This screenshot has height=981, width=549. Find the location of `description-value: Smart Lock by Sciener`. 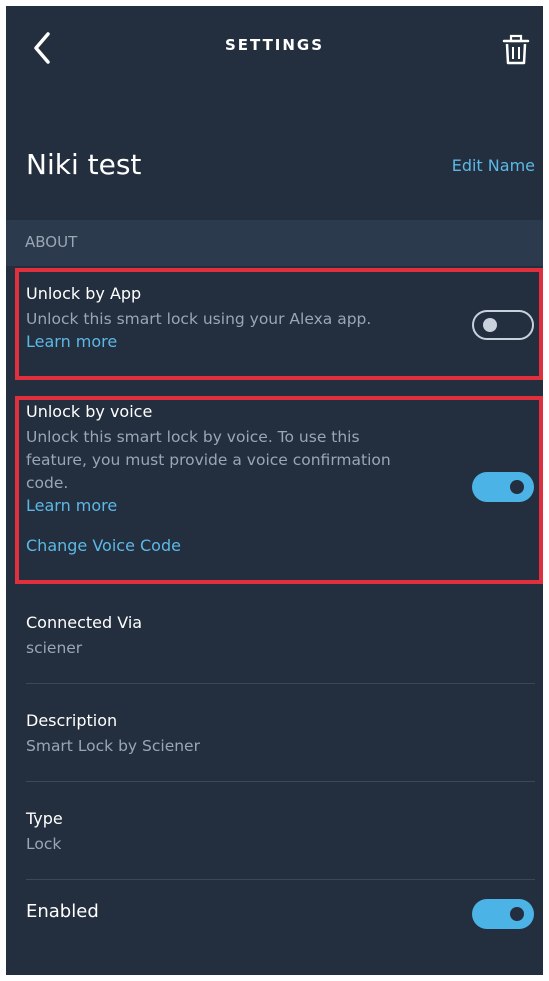

description-value: Smart Lock by Sciener is located at coordinates (113, 746).